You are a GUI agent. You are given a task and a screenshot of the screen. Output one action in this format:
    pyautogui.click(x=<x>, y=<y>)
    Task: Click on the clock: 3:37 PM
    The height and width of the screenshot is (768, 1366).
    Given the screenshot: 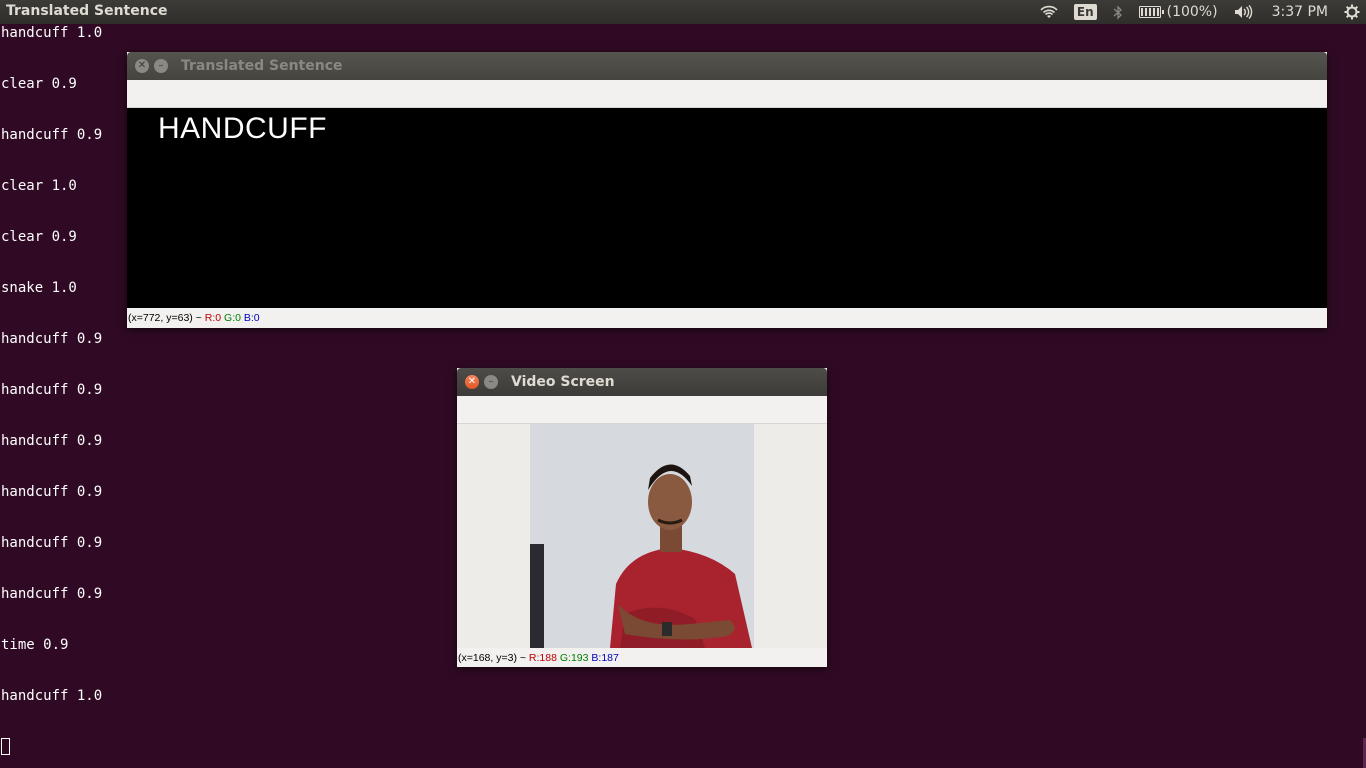 What is the action you would take?
    pyautogui.click(x=1300, y=12)
    